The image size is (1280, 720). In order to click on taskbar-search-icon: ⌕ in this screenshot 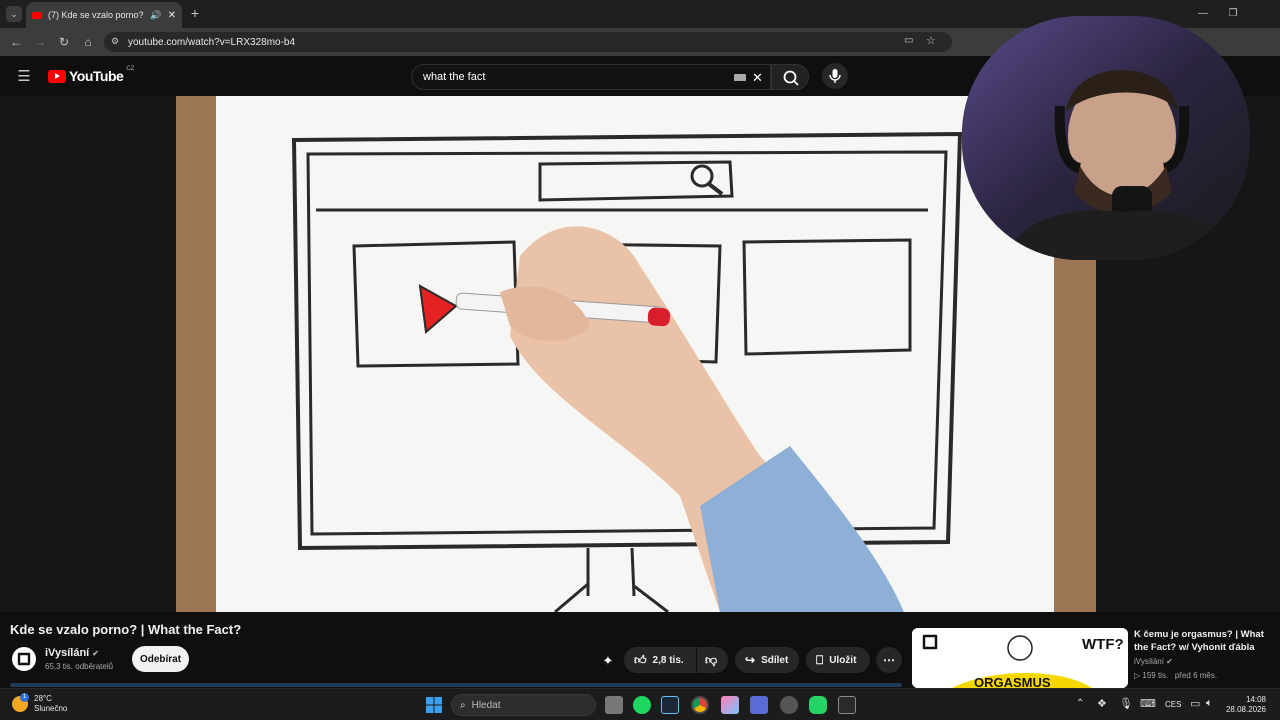, I will do `click(463, 705)`.